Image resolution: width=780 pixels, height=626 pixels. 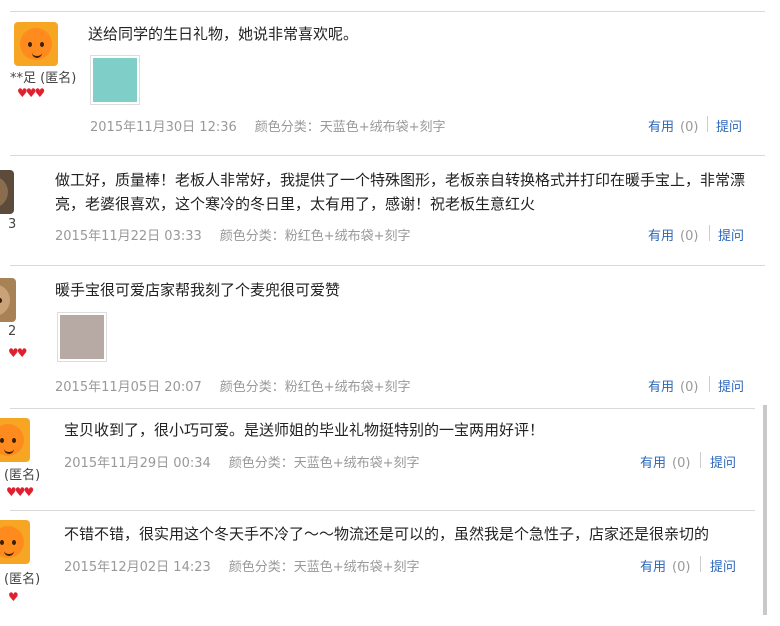 What do you see at coordinates (12, 331) in the screenshot?
I see `reviewer-name: 2` at bounding box center [12, 331].